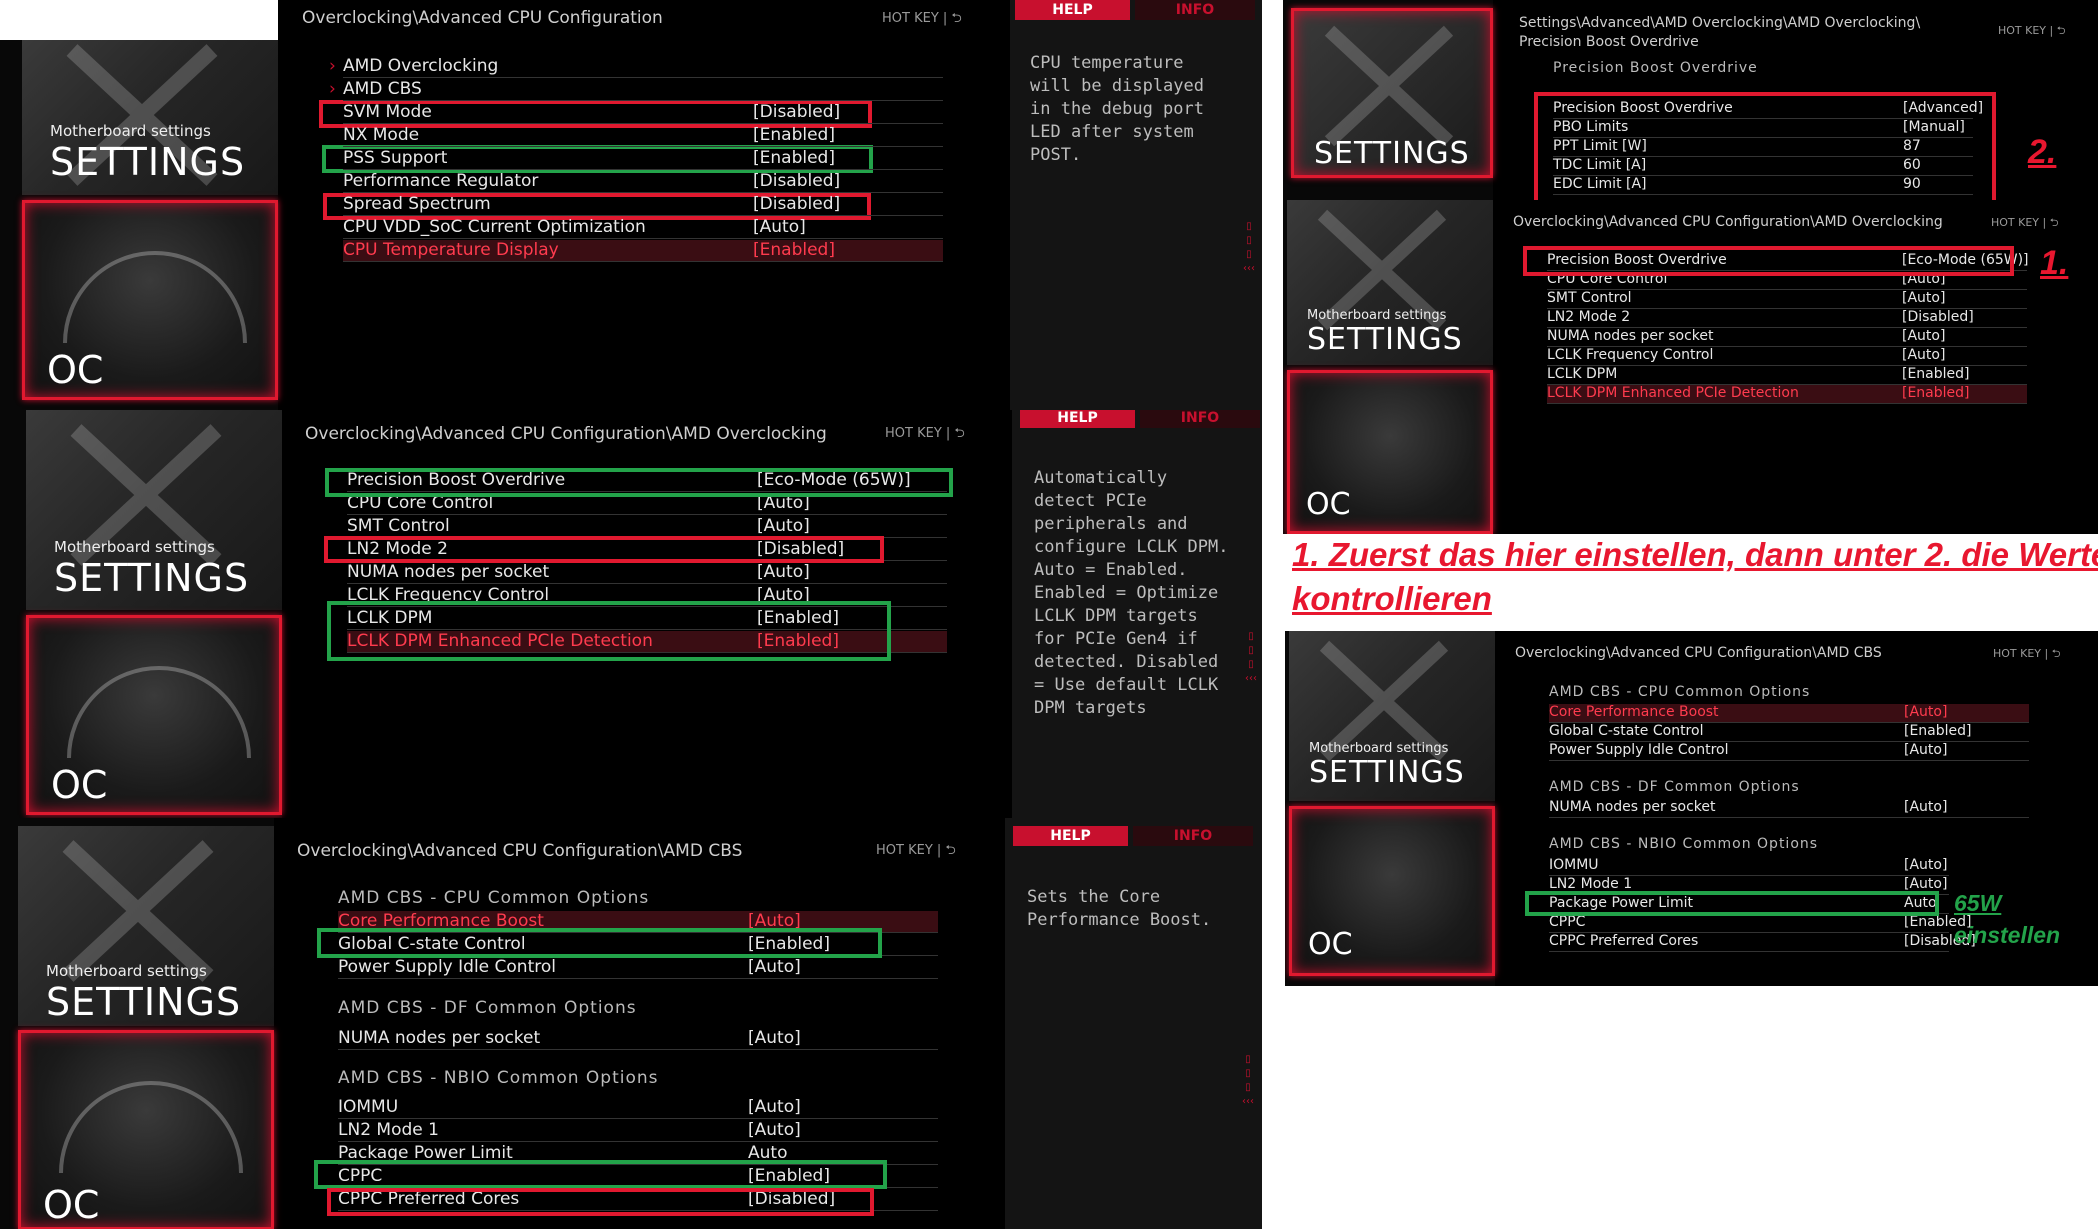 The image size is (2098, 1229). What do you see at coordinates (1632, 807) in the screenshot?
I see `setting-name: NUMA nodes per socket` at bounding box center [1632, 807].